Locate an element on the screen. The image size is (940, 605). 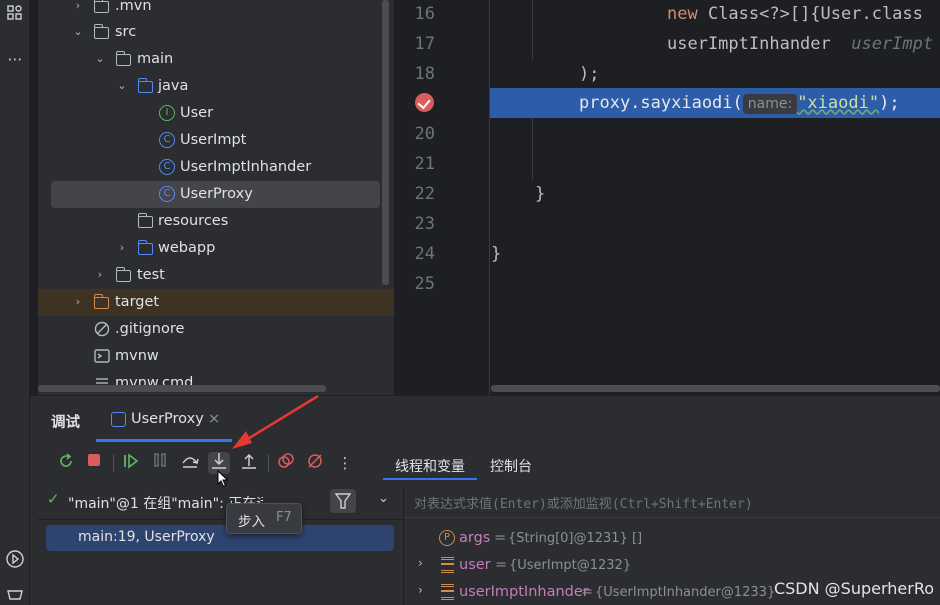
tab-userproxy: UserProxy is located at coordinates (167, 419).